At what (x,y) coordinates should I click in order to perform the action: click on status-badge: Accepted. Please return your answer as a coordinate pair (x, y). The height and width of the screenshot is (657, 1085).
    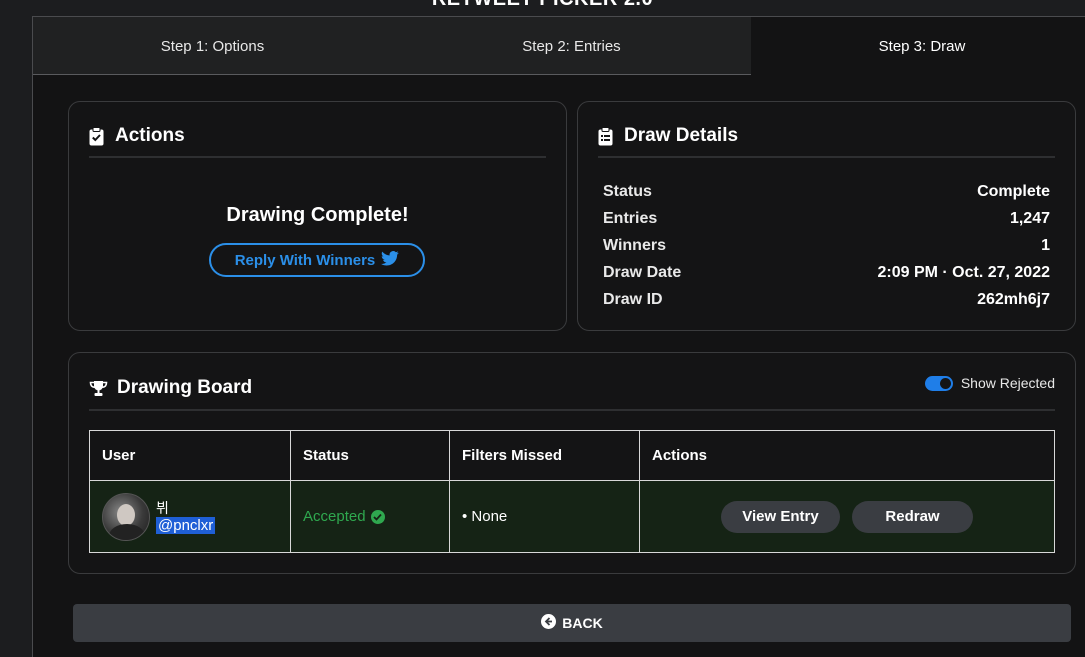
    Looking at the image, I should click on (376, 516).